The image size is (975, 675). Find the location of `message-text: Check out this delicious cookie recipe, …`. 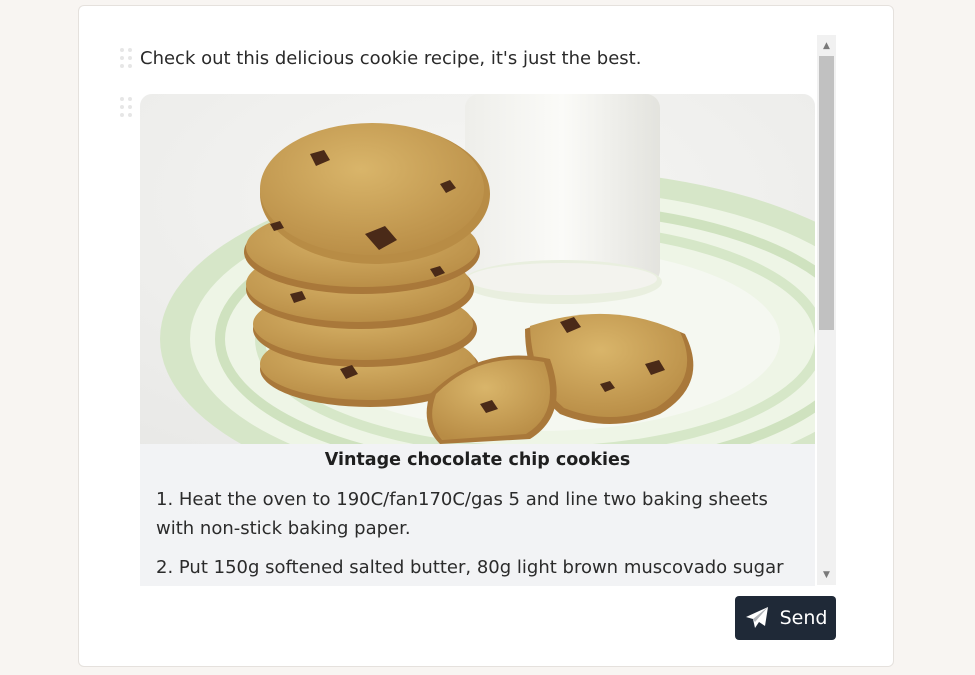

message-text: Check out this delicious cookie recipe, … is located at coordinates (390, 58).